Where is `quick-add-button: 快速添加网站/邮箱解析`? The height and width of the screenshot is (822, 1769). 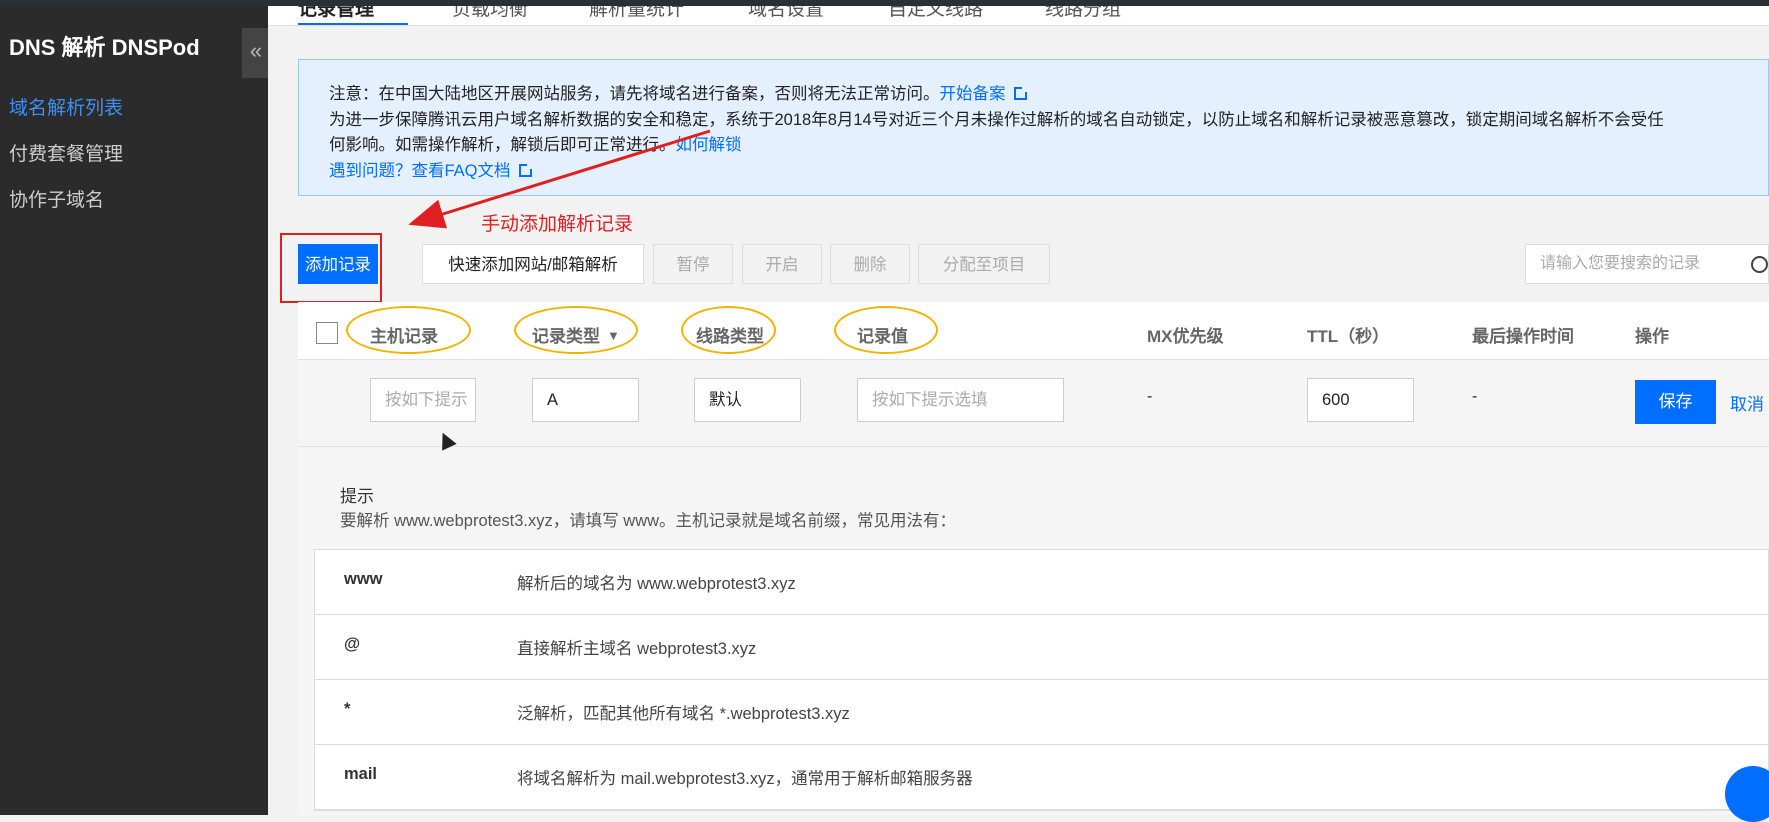
quick-add-button: 快速添加网站/邮箱解析 is located at coordinates (533, 264).